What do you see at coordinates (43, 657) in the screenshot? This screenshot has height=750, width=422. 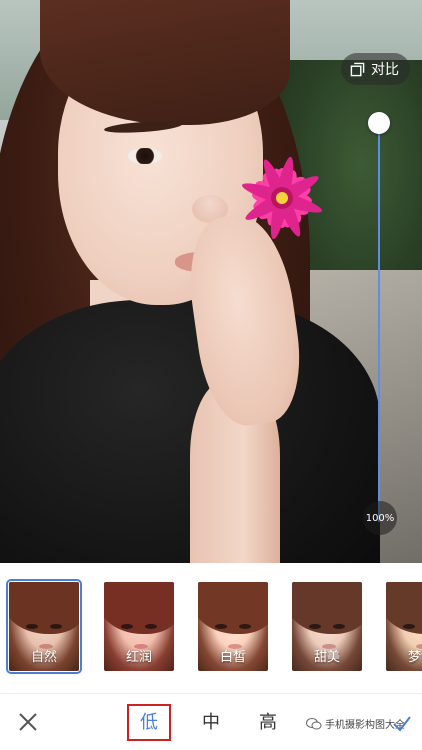 I see `filter-label: 自然` at bounding box center [43, 657].